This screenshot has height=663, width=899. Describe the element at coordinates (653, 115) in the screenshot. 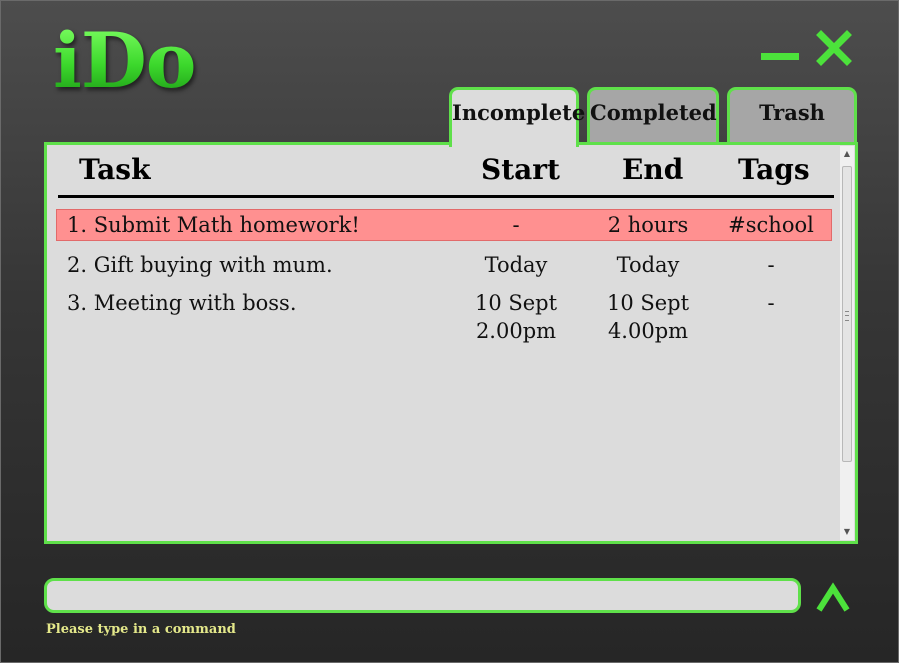

I see `tab-completed: Completed` at that location.